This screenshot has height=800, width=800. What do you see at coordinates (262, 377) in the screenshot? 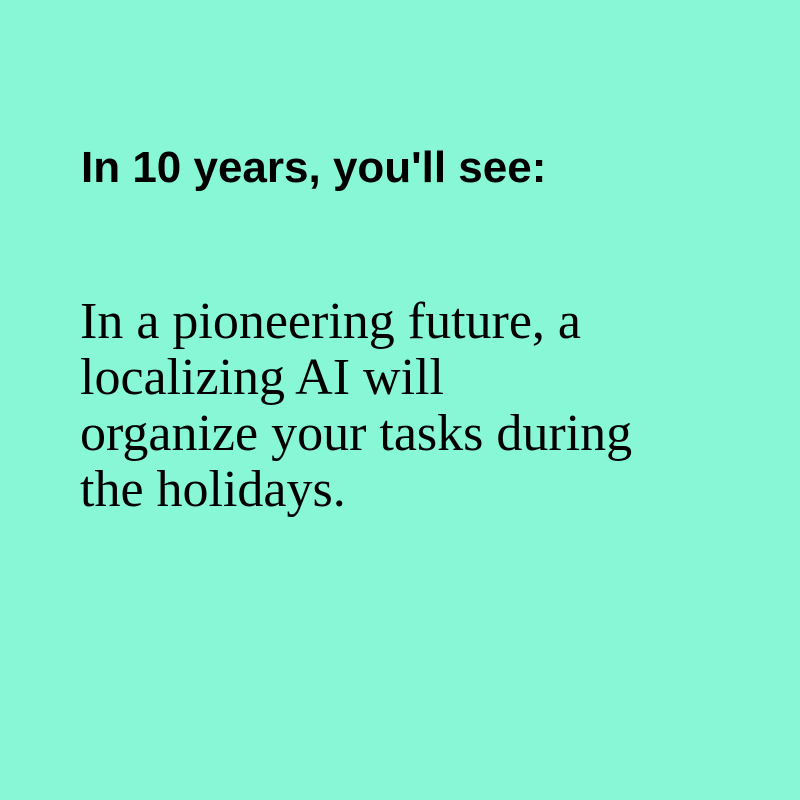
I see `prediction-line-2: localizing AI will` at bounding box center [262, 377].